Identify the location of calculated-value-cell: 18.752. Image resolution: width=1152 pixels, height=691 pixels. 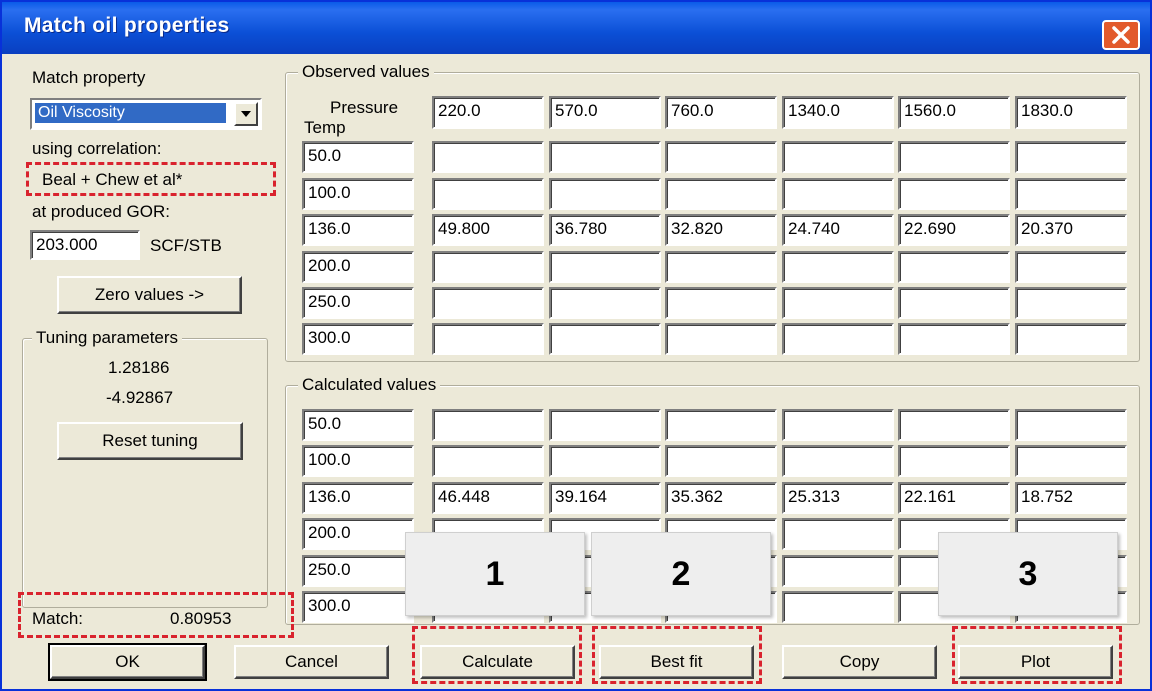
(1071, 498).